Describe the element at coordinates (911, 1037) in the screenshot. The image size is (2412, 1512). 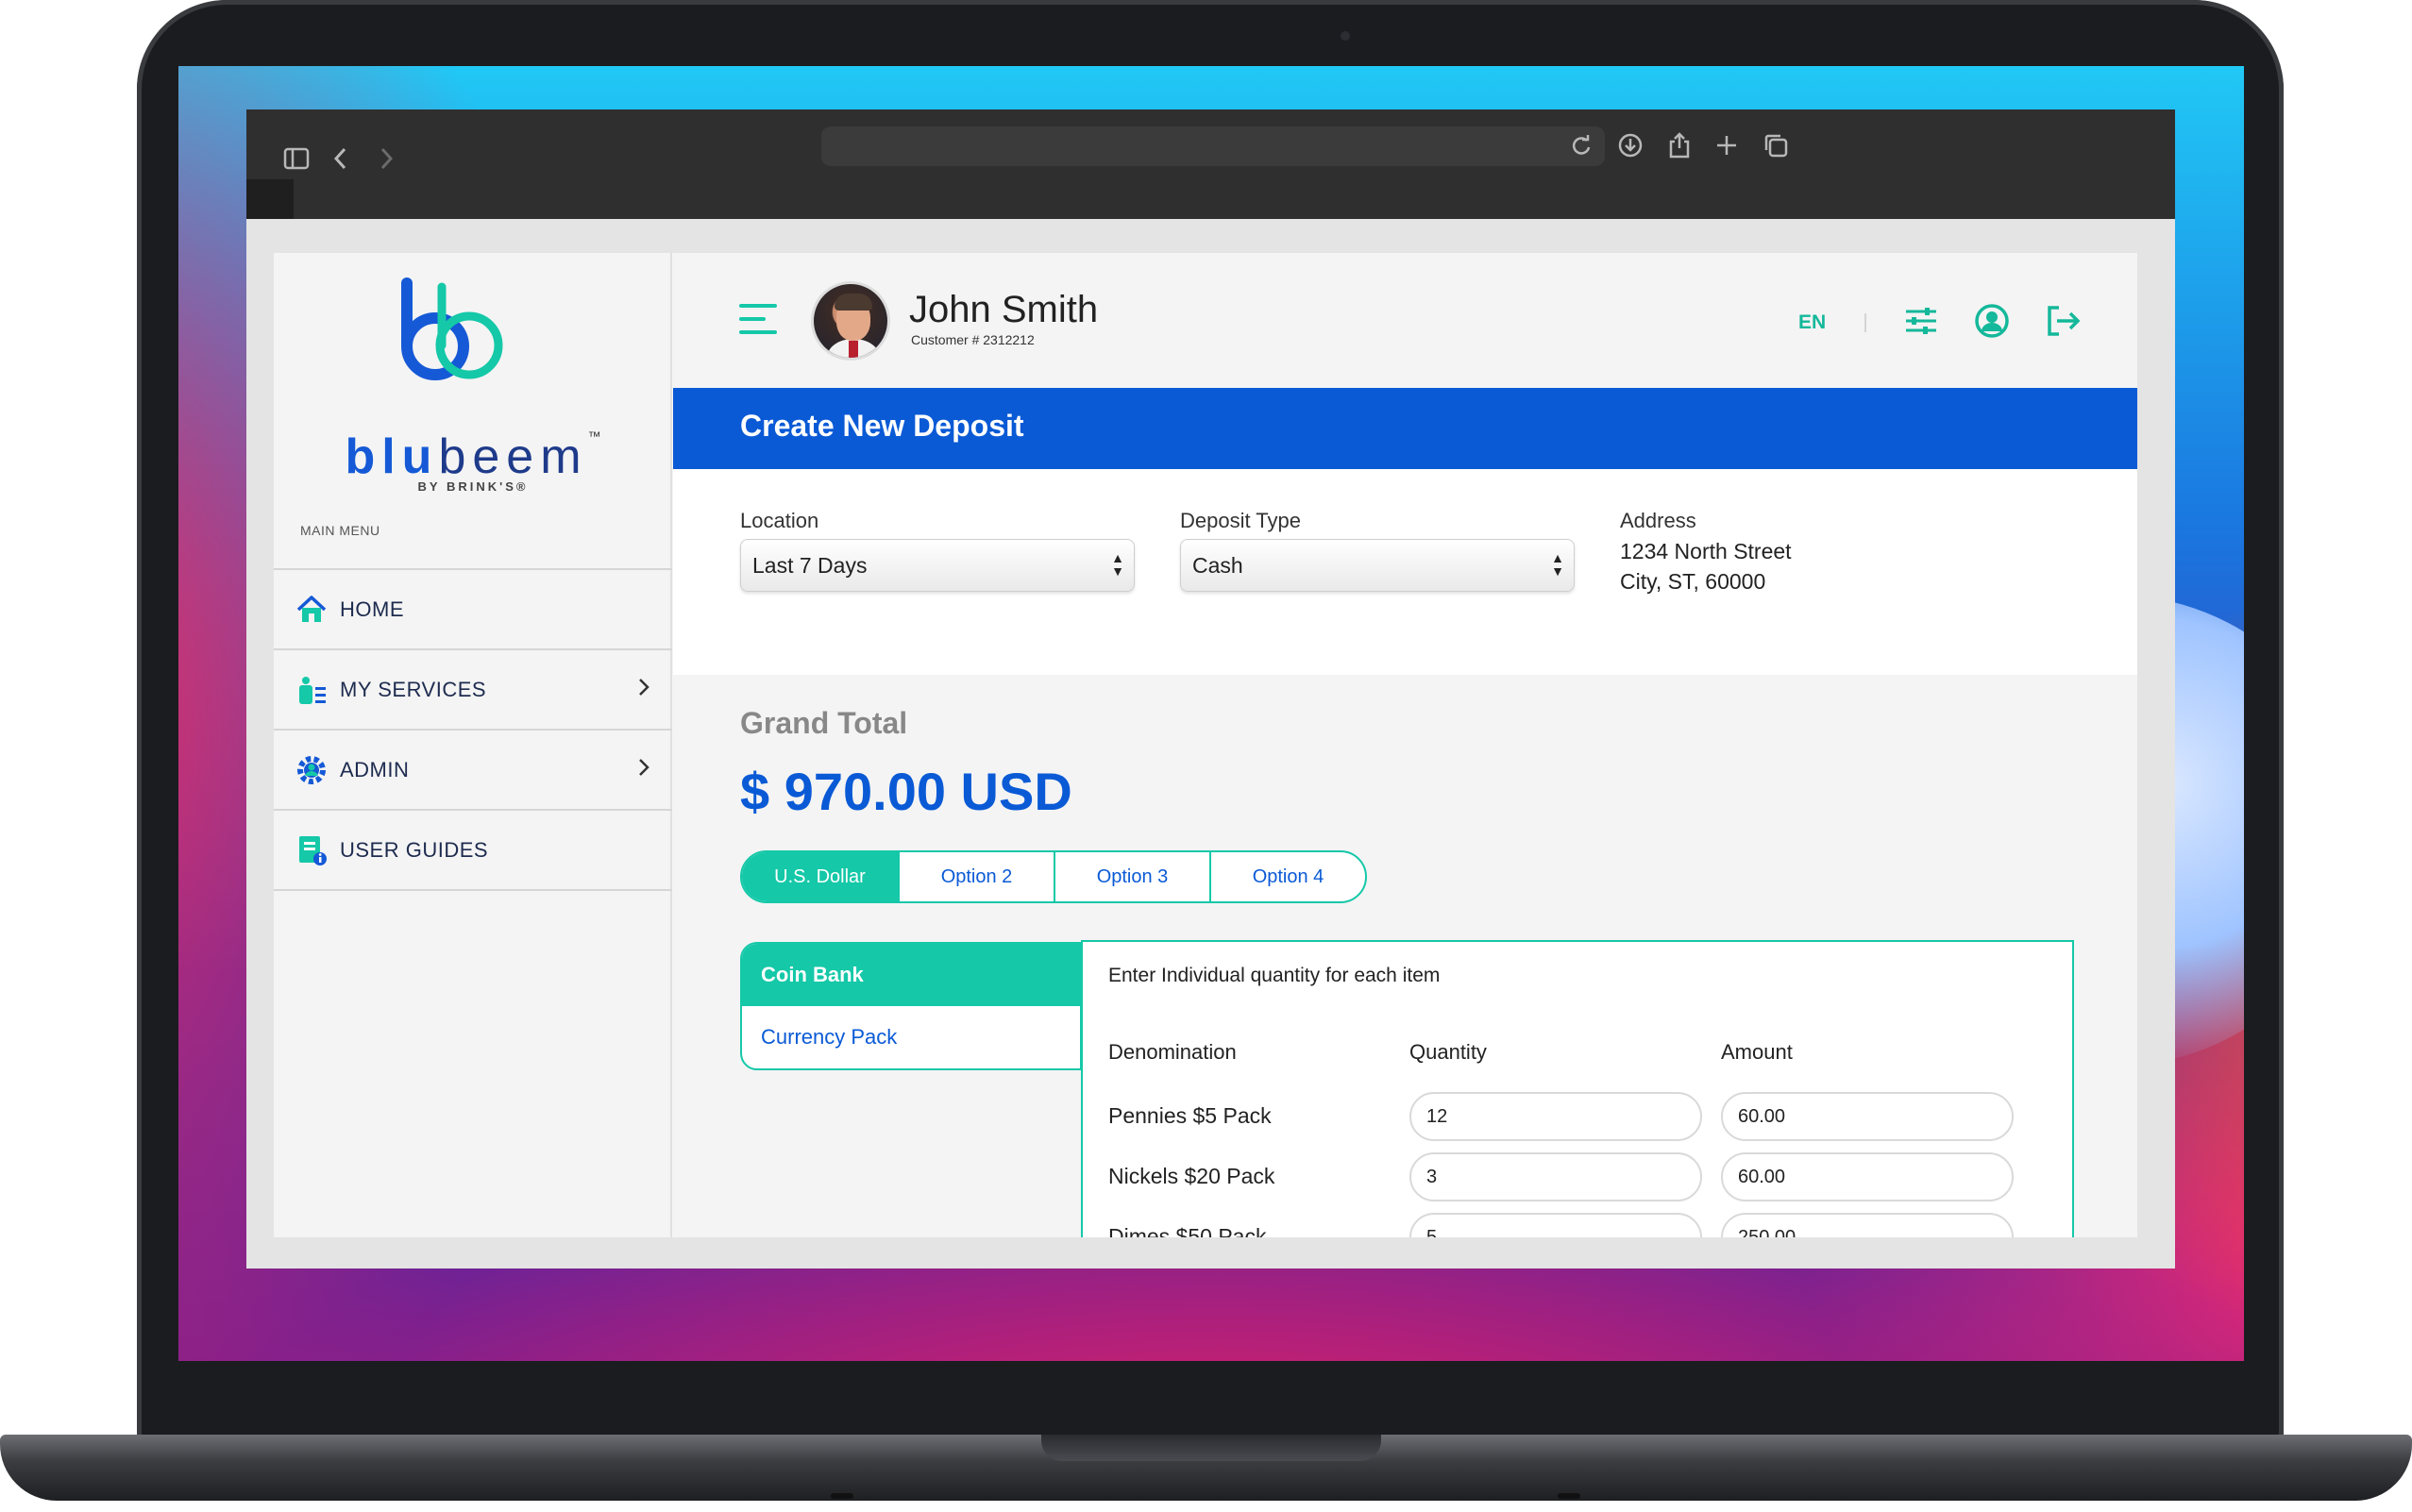
I see `category-currency-pack: Currency Pack` at that location.